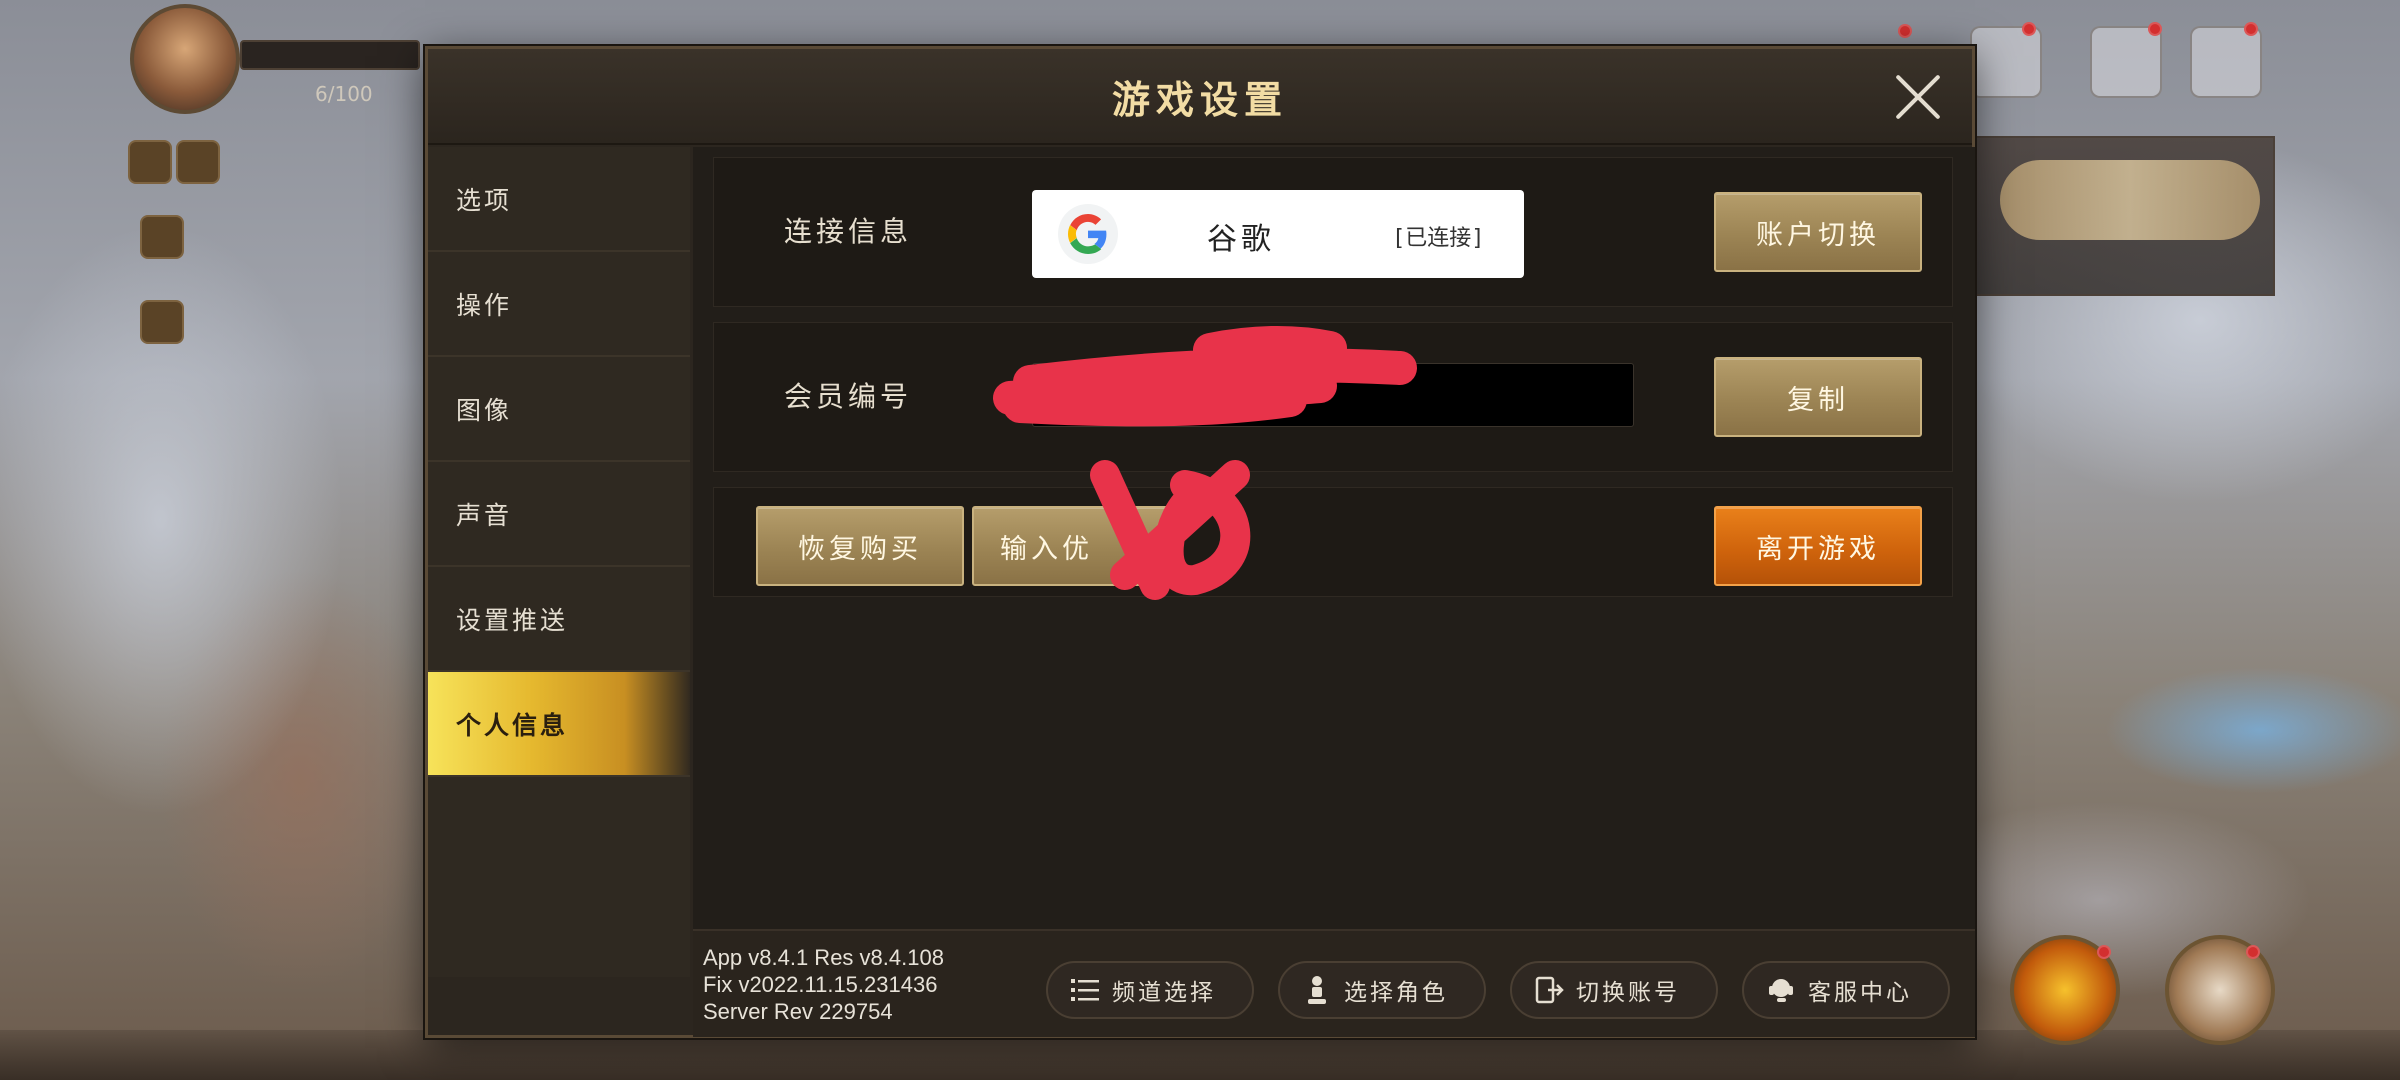 This screenshot has height=1080, width=2400. What do you see at coordinates (860, 546) in the screenshot?
I see `restore-purchase-button: 恢复购买` at bounding box center [860, 546].